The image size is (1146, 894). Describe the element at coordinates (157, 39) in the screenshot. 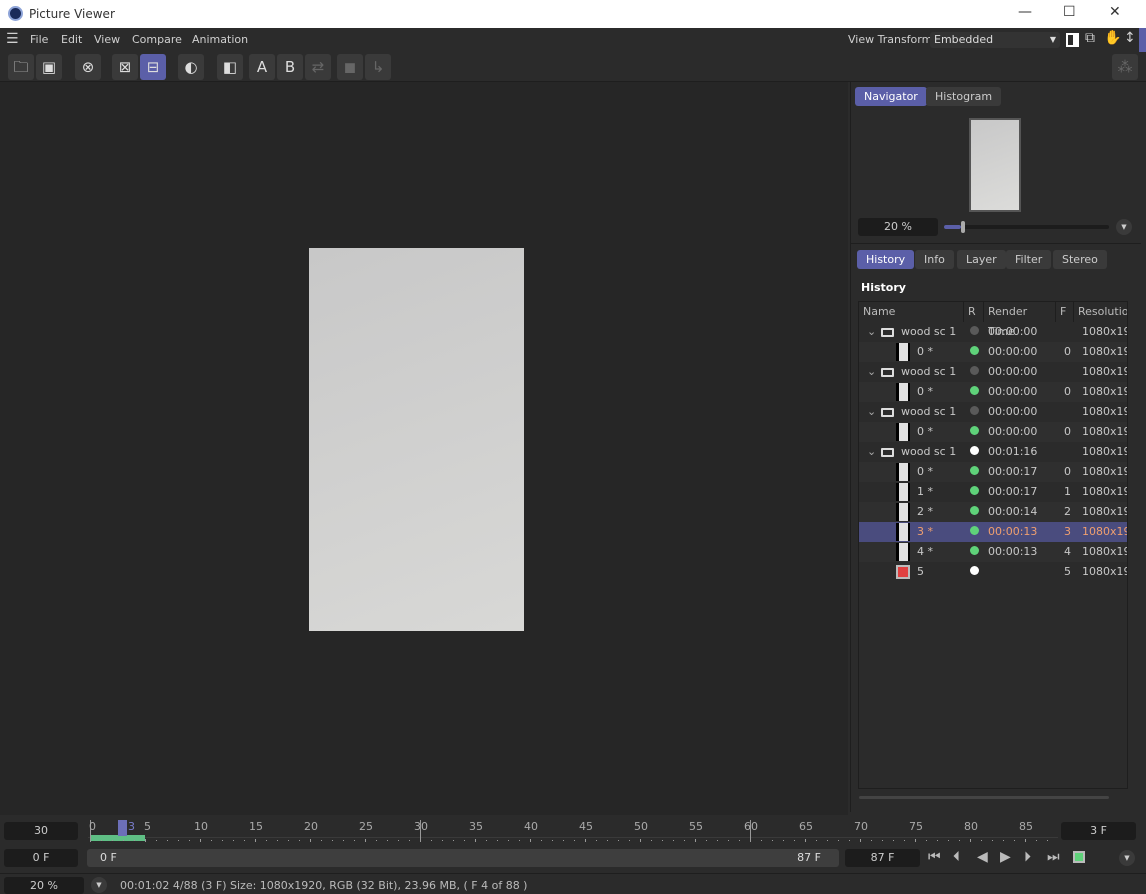

I see `menu-compare: Compare` at that location.